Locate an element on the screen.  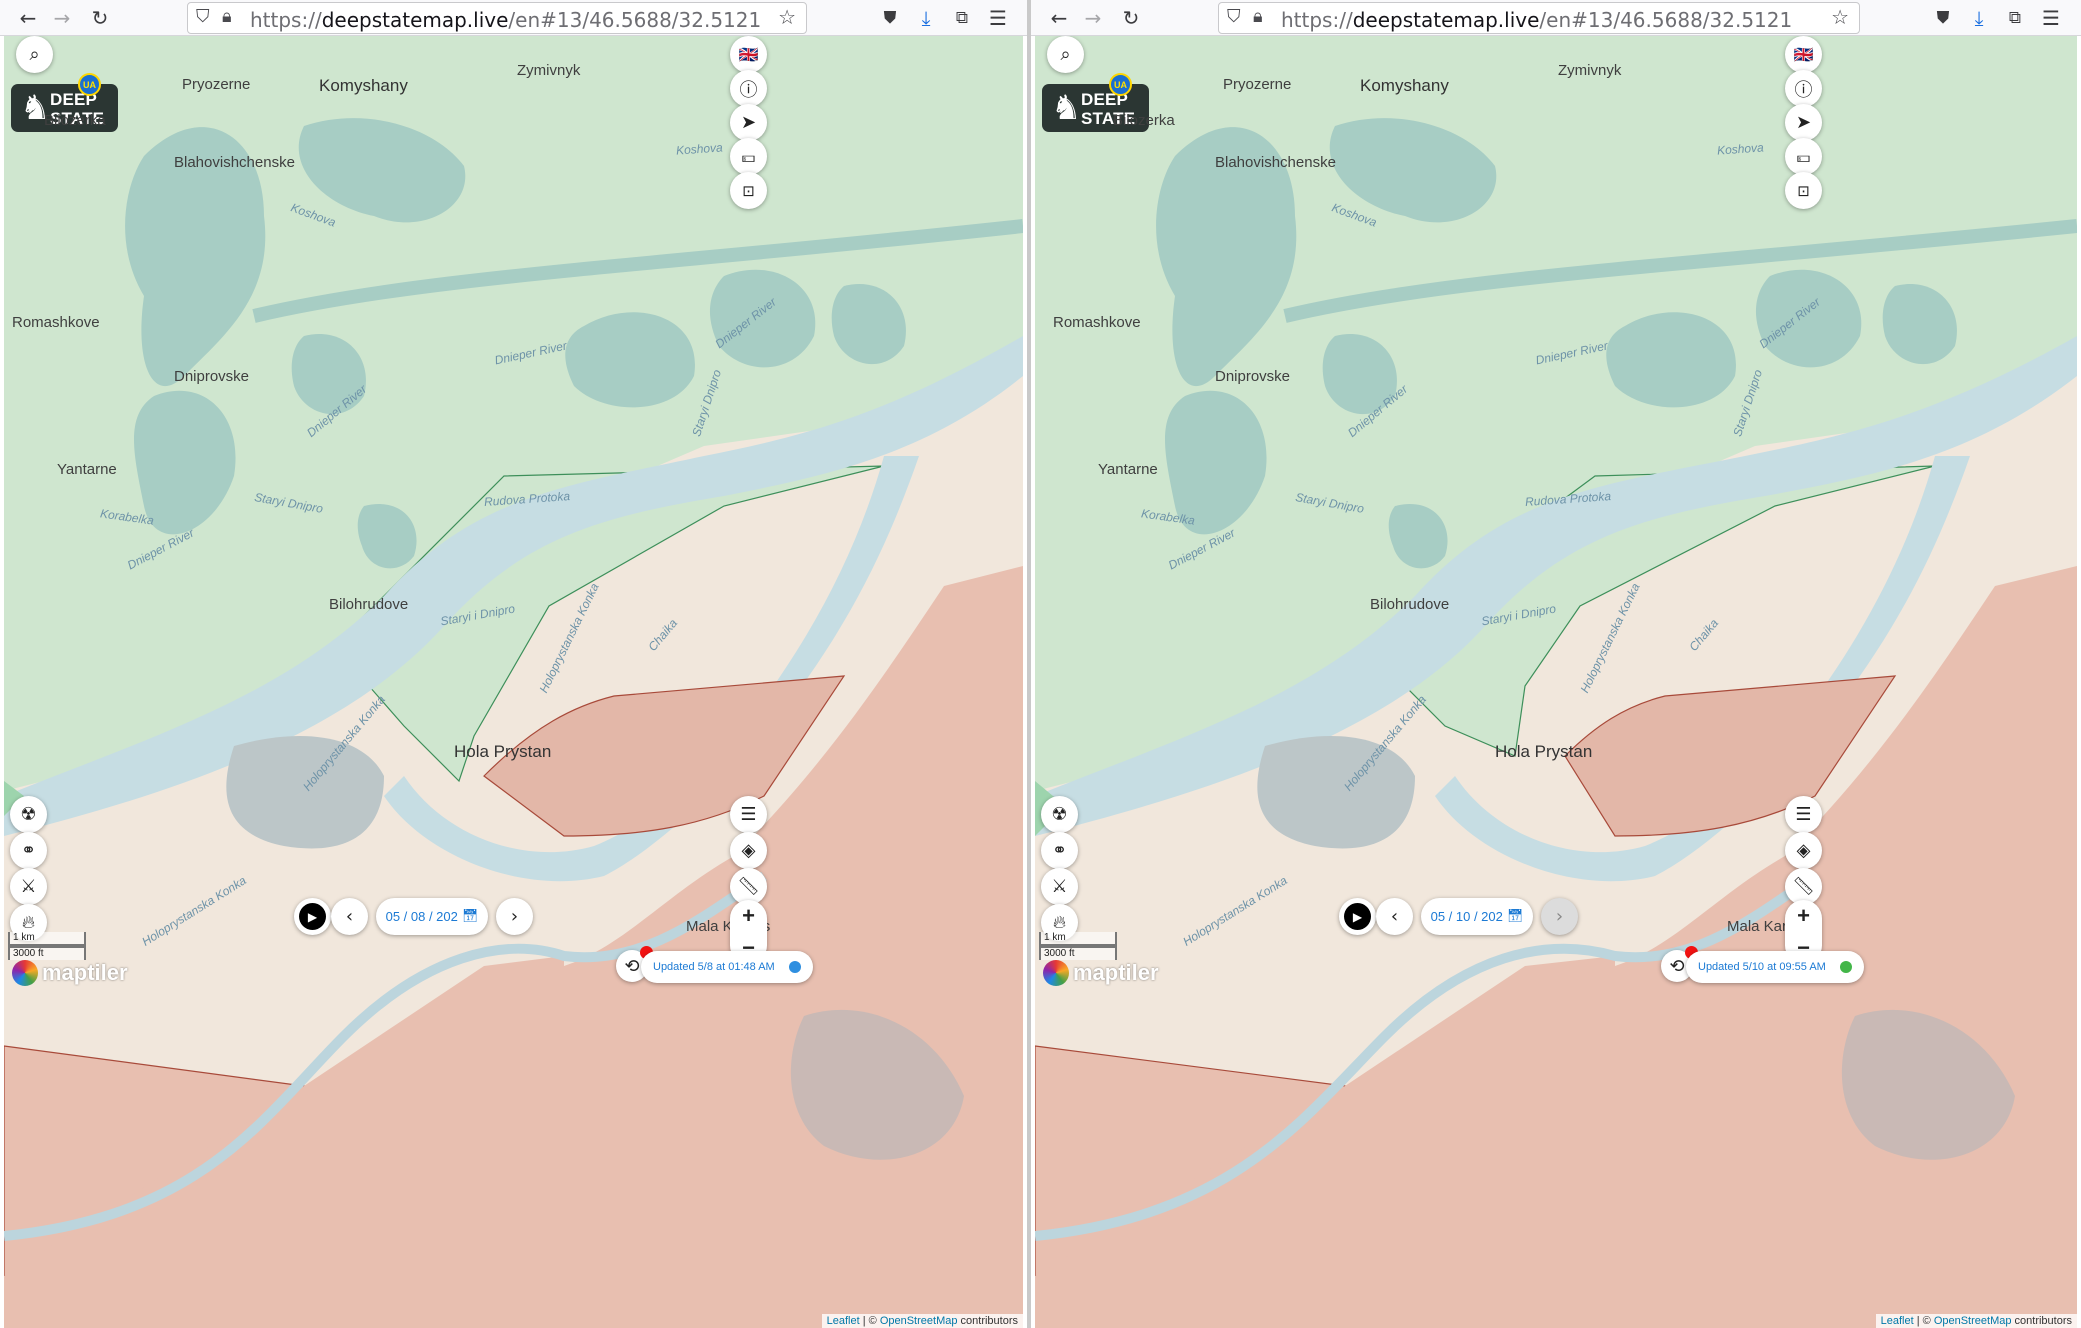
layers-icon: ◈ is located at coordinates (1803, 850).